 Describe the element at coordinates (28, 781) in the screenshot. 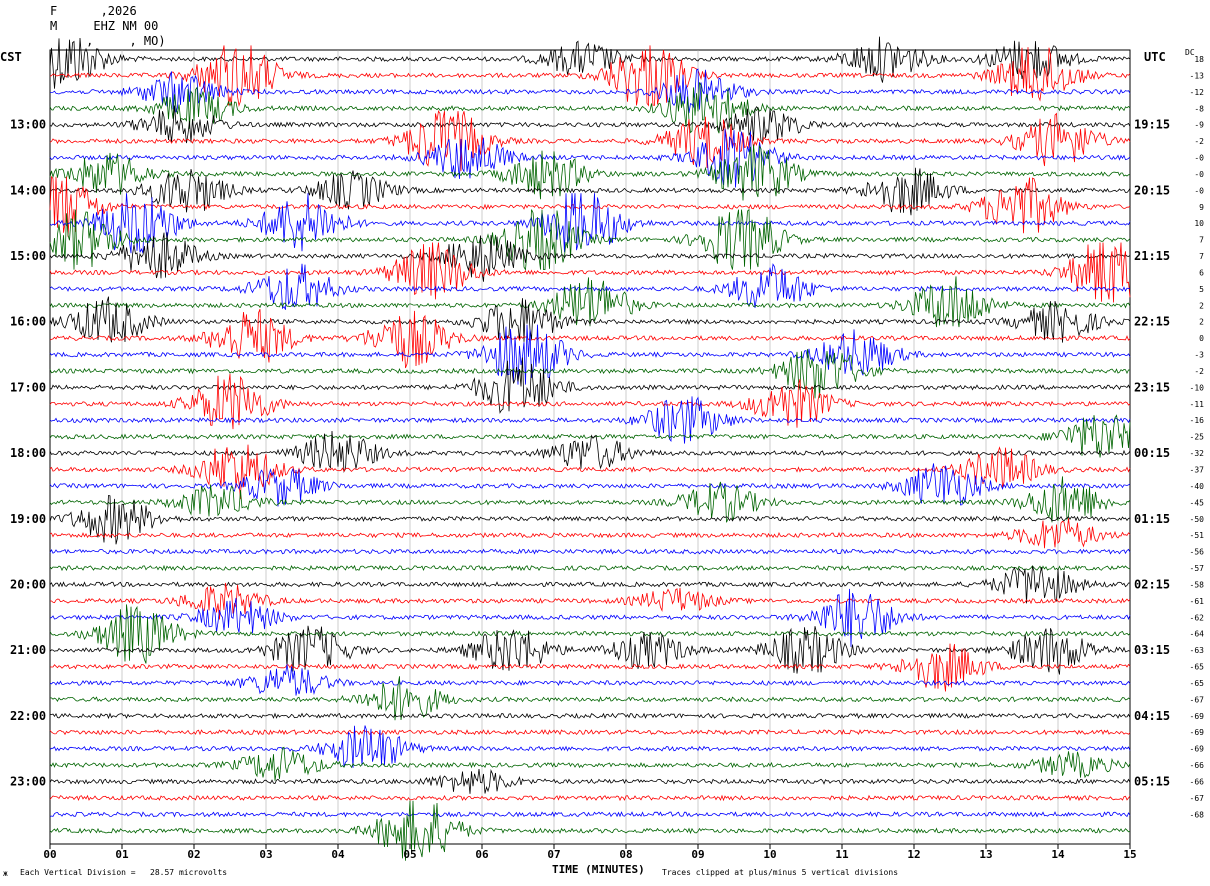

I see `left-hour-label: 23:00` at that location.